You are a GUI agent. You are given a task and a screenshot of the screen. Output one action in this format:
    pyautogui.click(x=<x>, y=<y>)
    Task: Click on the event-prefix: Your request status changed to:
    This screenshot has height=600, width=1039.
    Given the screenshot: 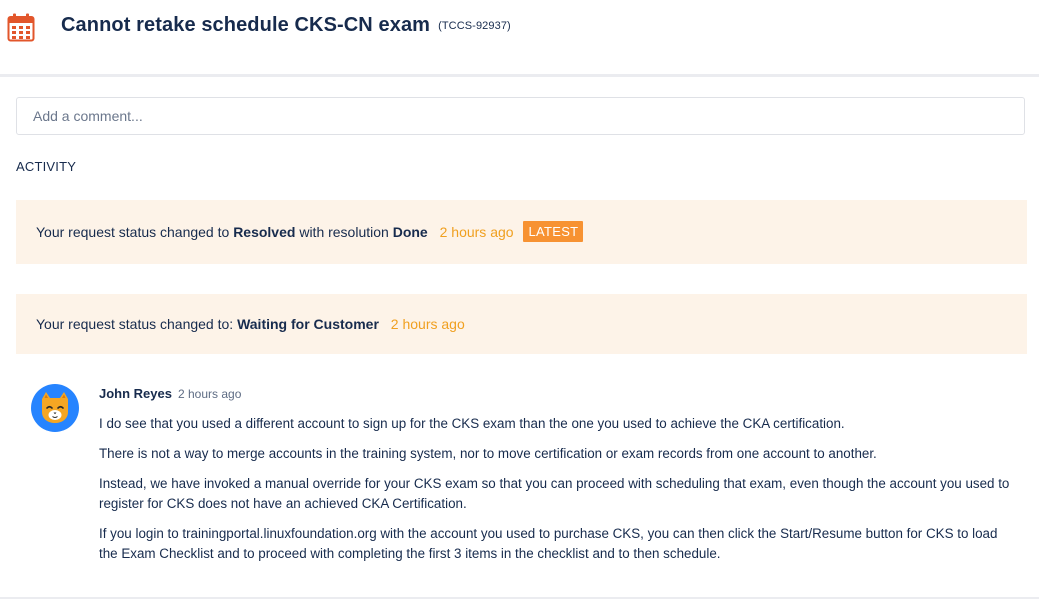 What is the action you would take?
    pyautogui.click(x=137, y=324)
    